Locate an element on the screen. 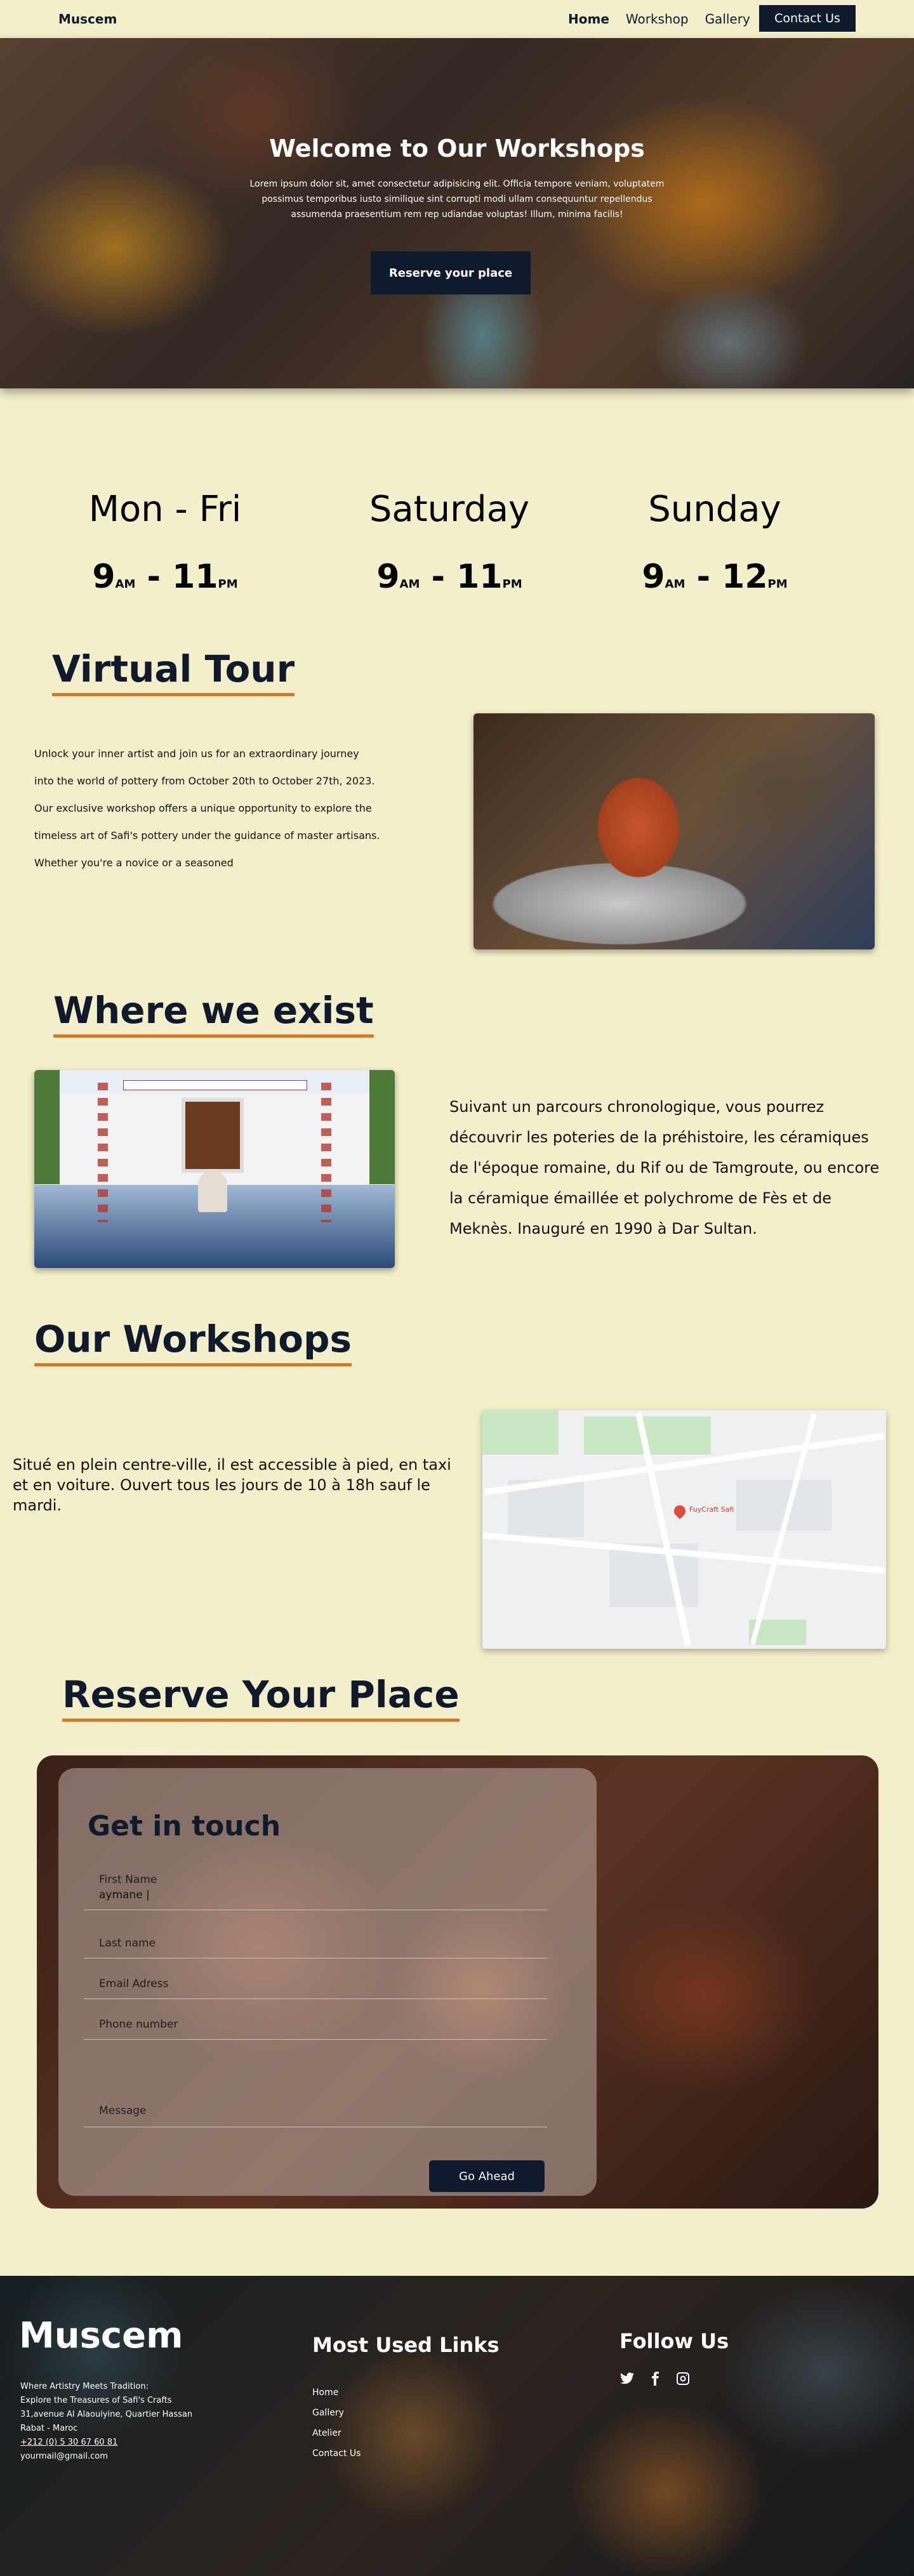 The width and height of the screenshot is (914, 2576). reserve-your-place-title: Reserve Your Place is located at coordinates (261, 1698).